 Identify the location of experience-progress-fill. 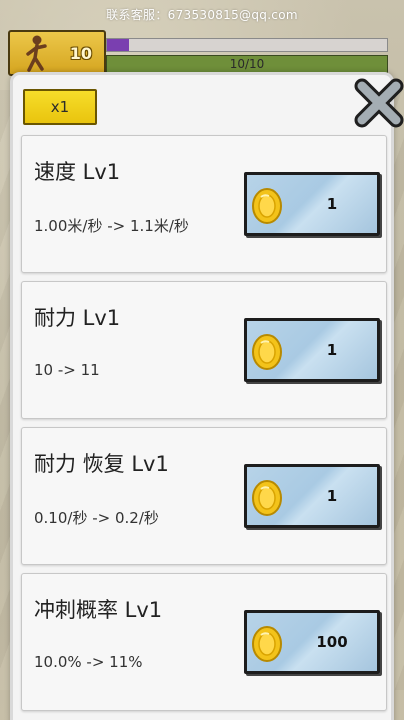
(118, 45).